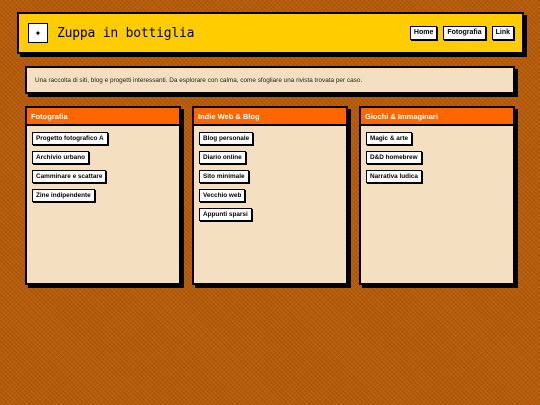 Image resolution: width=540 pixels, height=405 pixels. Describe the element at coordinates (394, 157) in the screenshot. I see `link-item: D&D homebrew` at that location.